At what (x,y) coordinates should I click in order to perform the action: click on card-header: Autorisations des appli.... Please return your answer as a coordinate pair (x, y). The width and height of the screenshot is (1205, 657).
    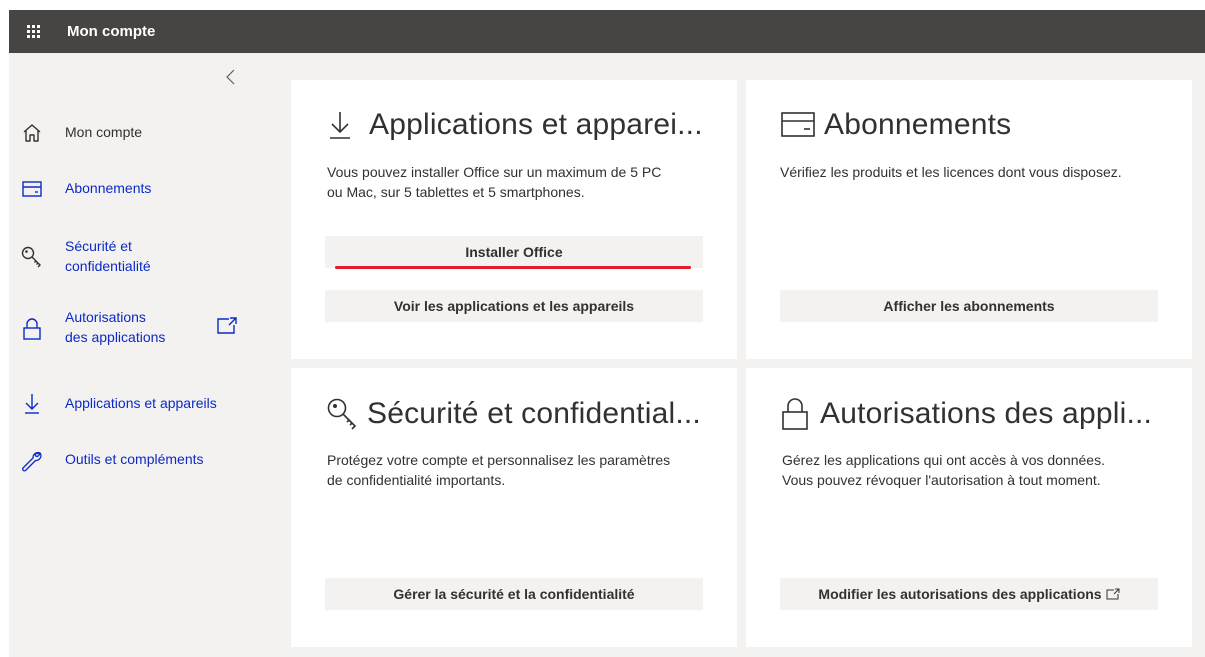
    Looking at the image, I should click on (966, 414).